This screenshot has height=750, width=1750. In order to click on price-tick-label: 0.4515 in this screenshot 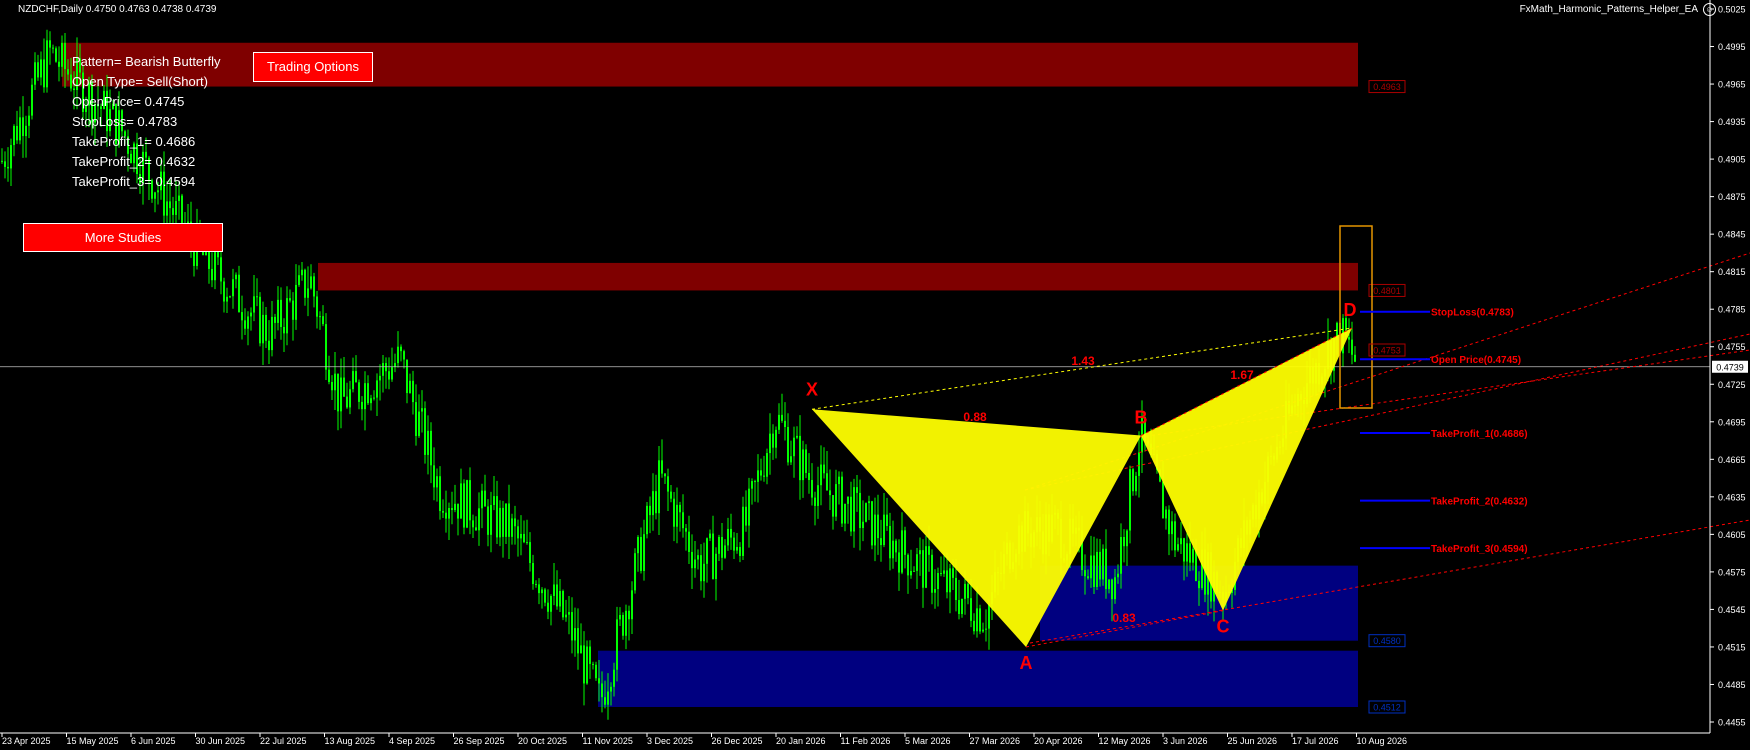, I will do `click(1732, 647)`.